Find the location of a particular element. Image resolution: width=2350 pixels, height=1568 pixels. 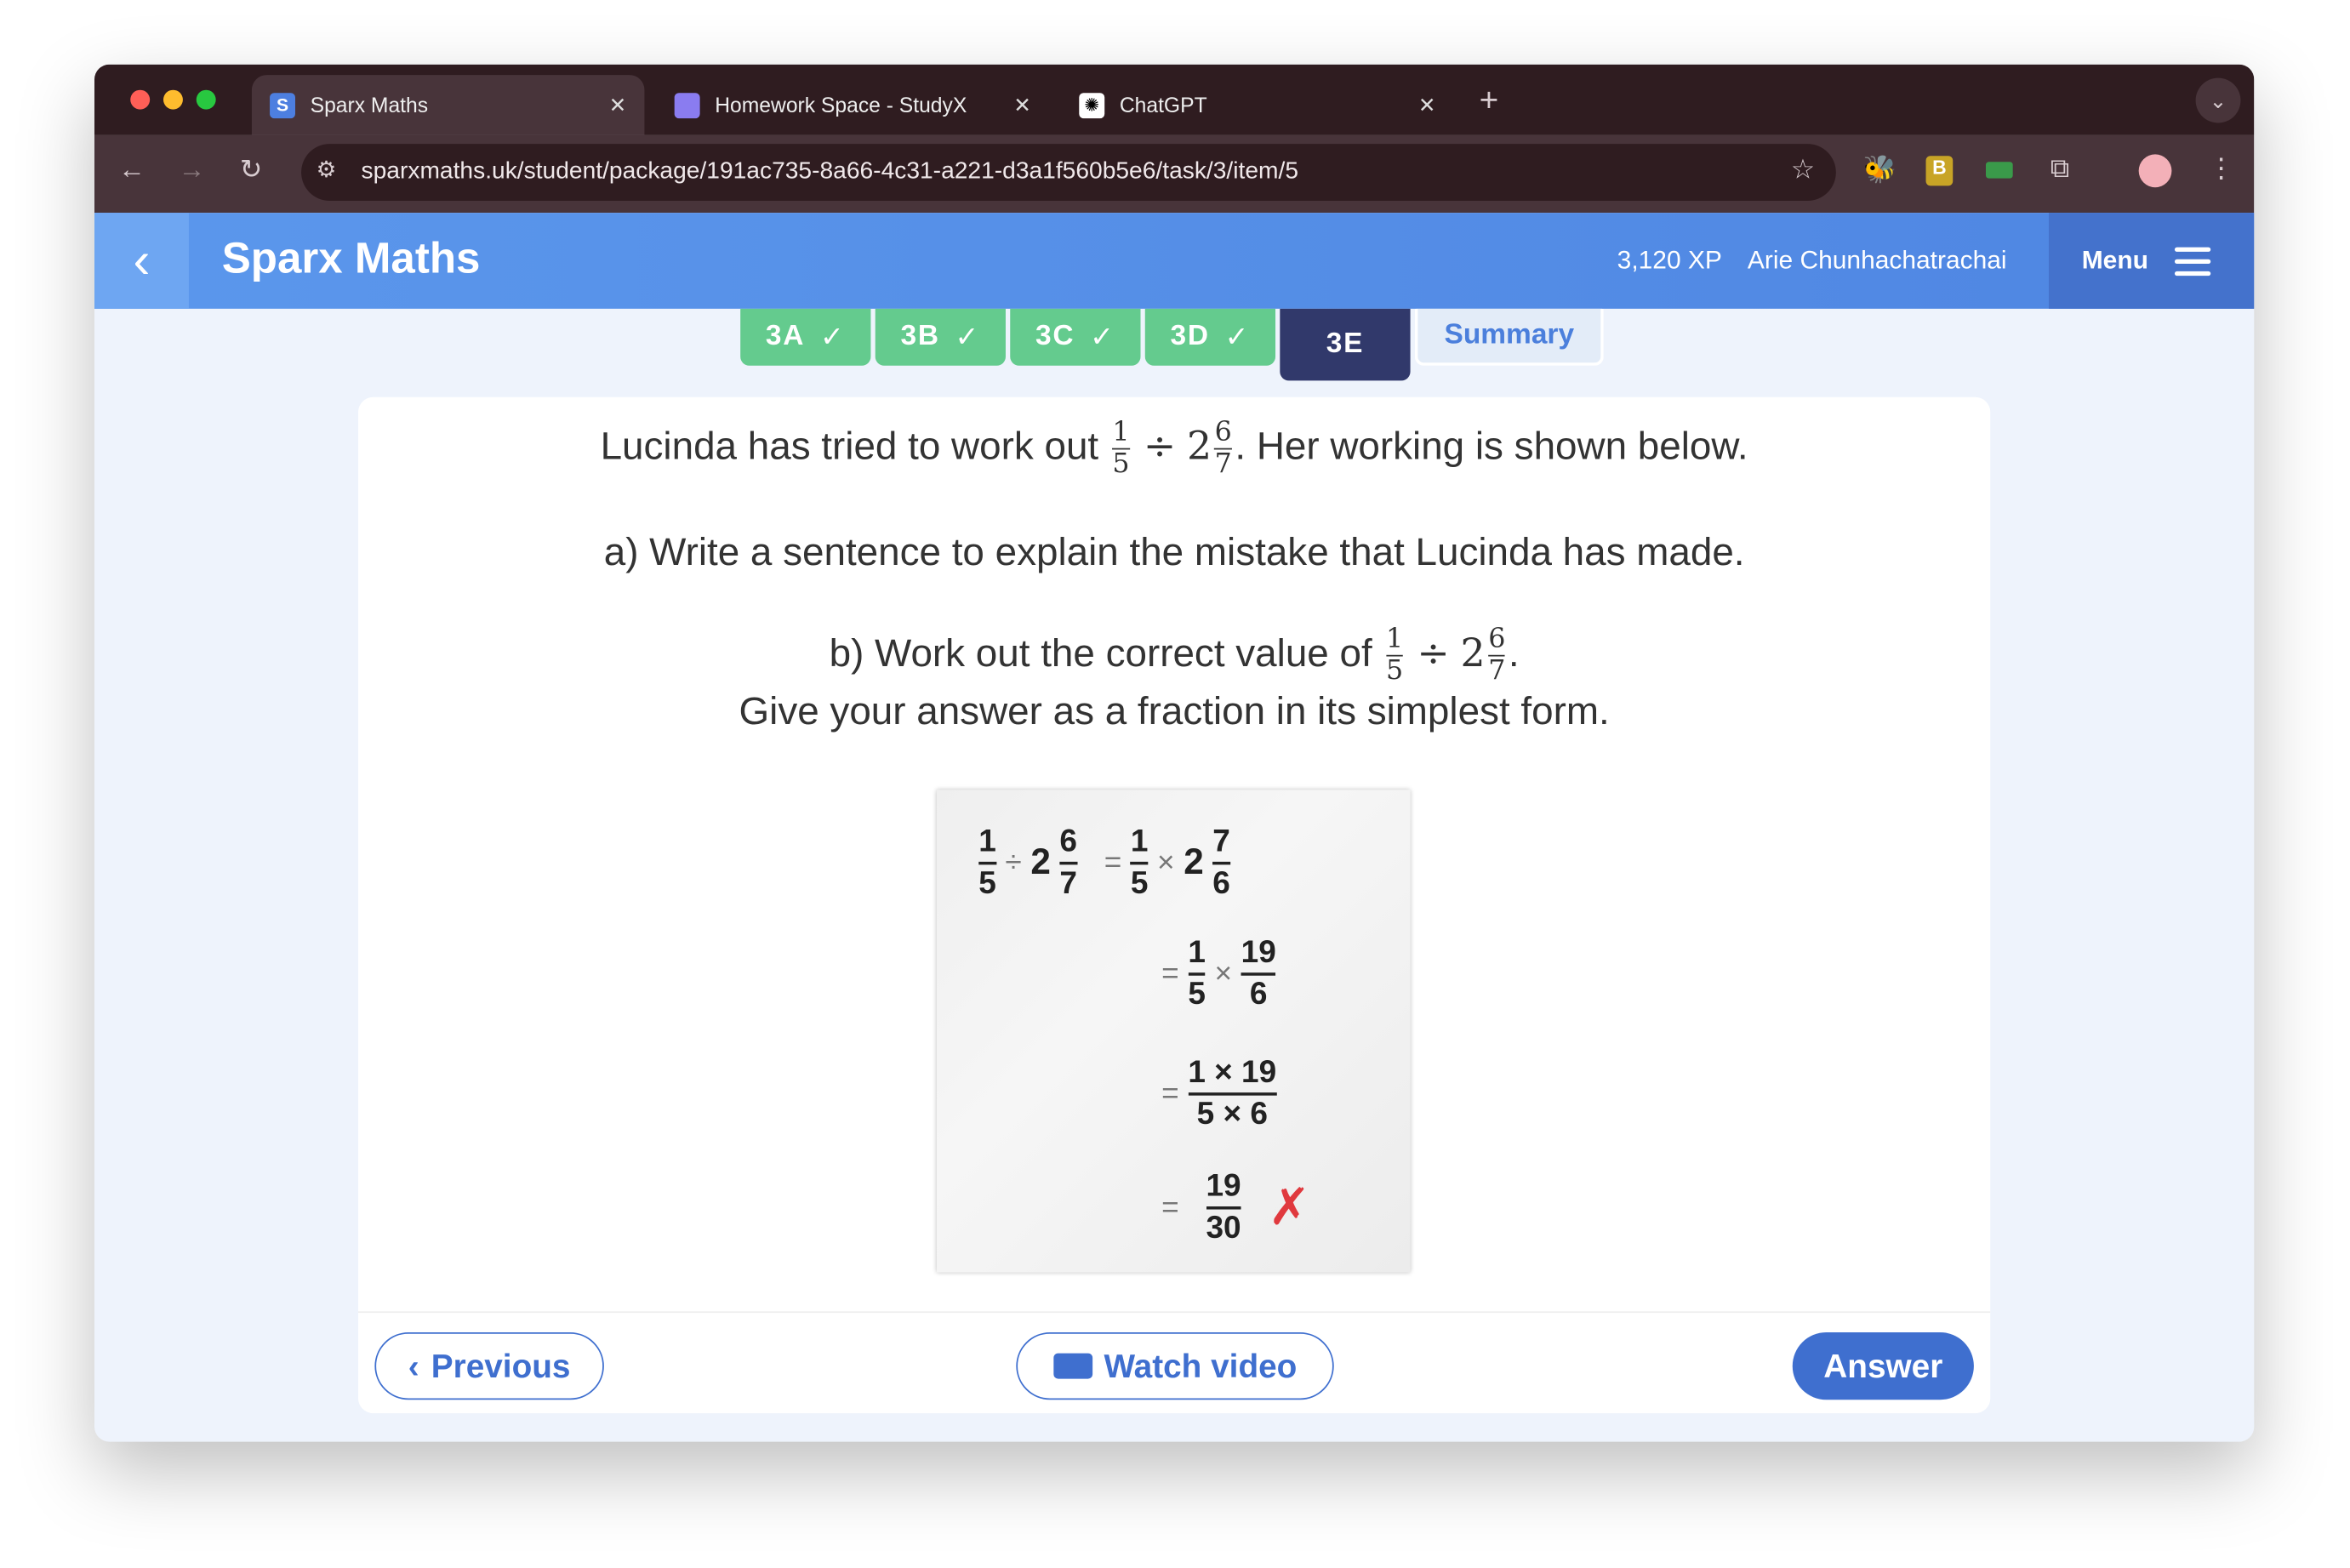

tab-sparx: S Sparx Maths ✕ is located at coordinates (448, 105).